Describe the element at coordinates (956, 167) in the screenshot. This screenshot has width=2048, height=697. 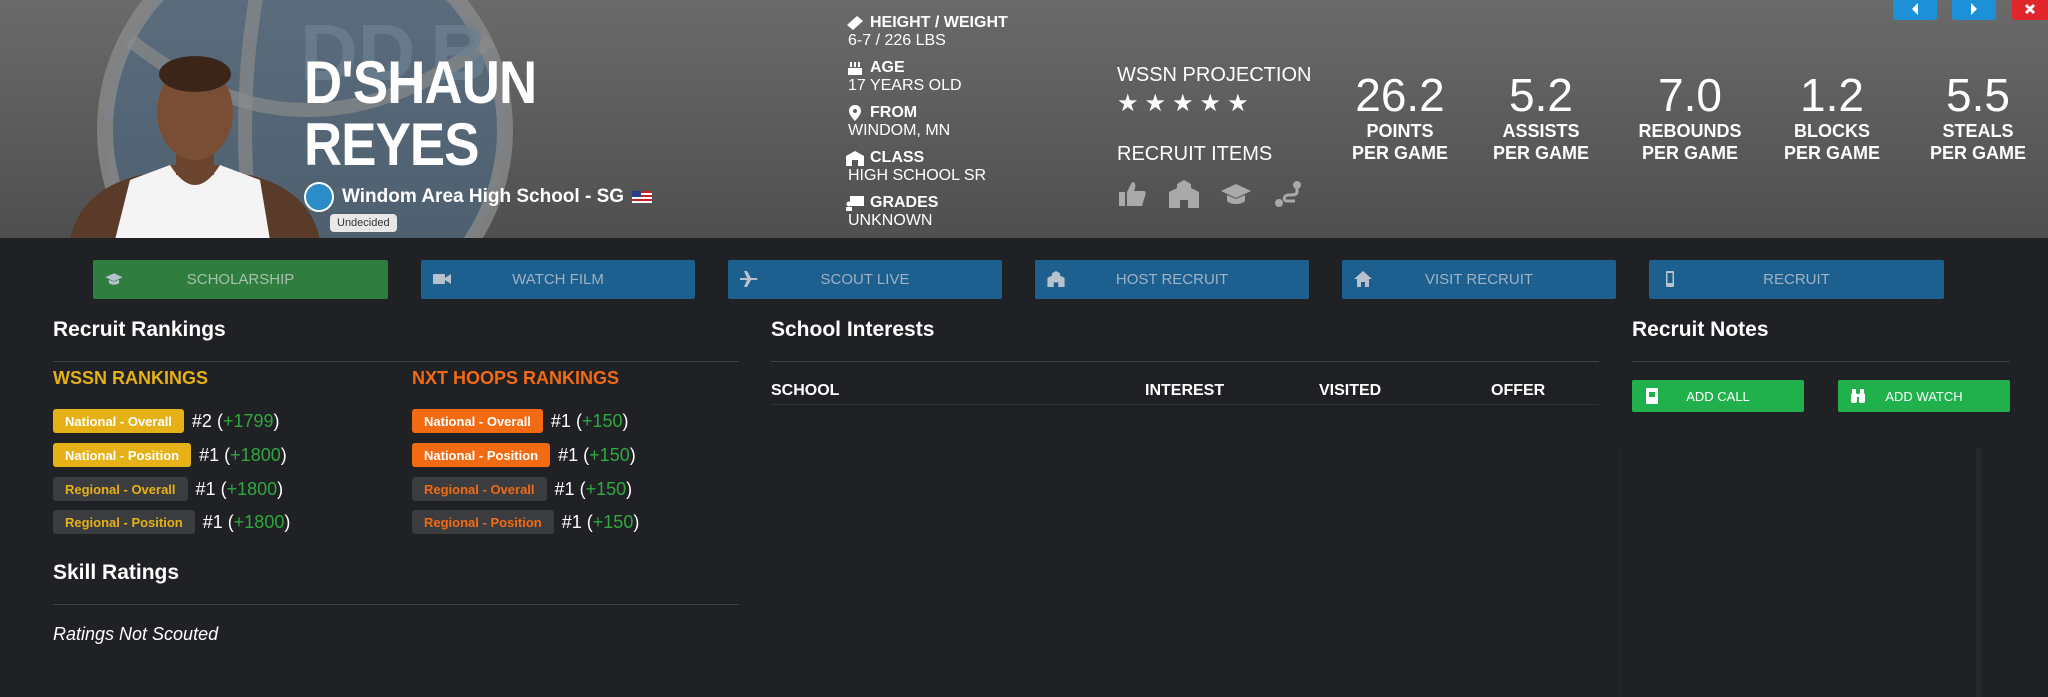
I see `bio-class: CLASS HIGH SCHOOL SR` at that location.